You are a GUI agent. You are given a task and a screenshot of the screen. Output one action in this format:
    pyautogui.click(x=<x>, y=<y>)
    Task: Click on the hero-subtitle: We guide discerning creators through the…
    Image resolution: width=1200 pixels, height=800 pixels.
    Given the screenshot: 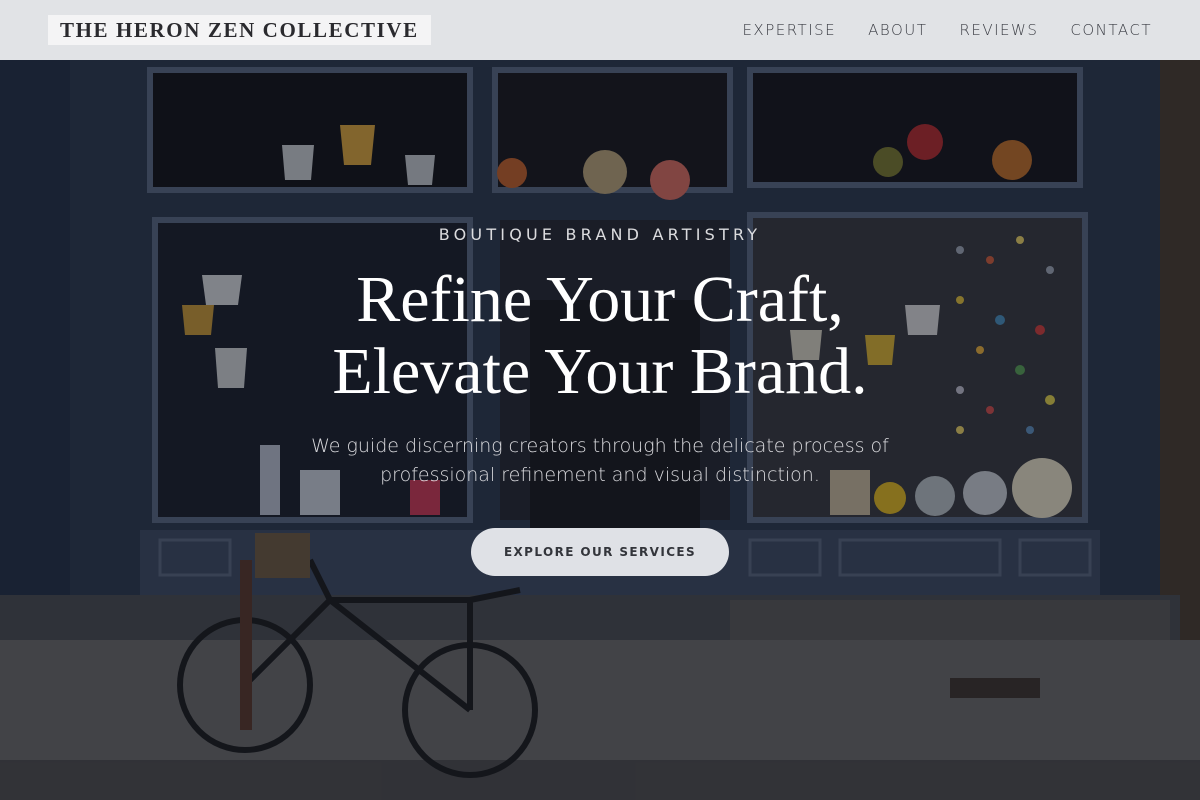 What is the action you would take?
    pyautogui.click(x=600, y=460)
    